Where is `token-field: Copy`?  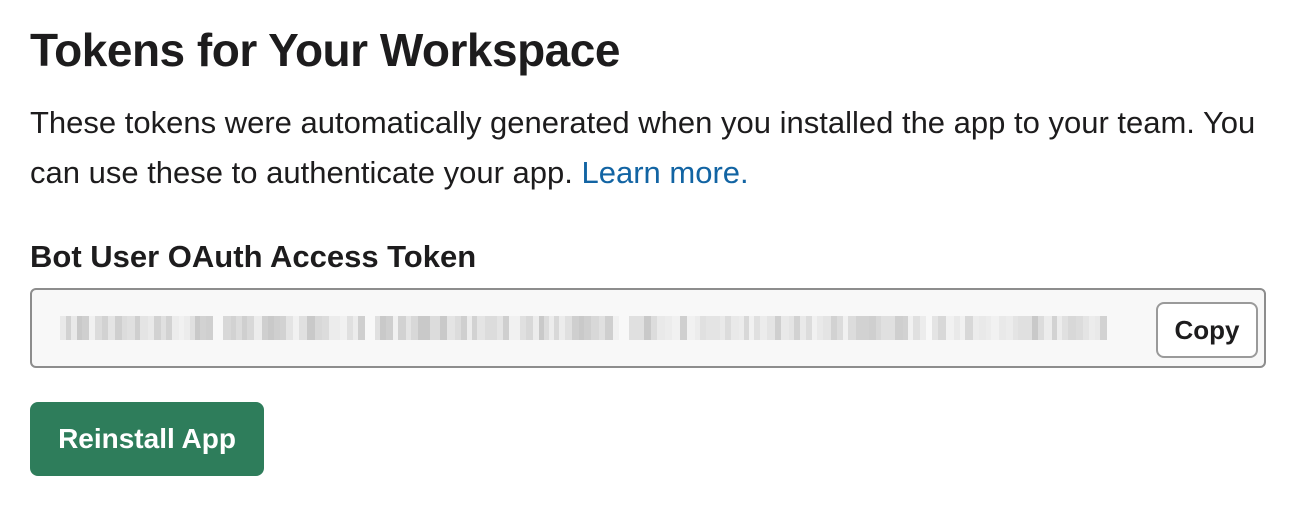 token-field: Copy is located at coordinates (648, 328).